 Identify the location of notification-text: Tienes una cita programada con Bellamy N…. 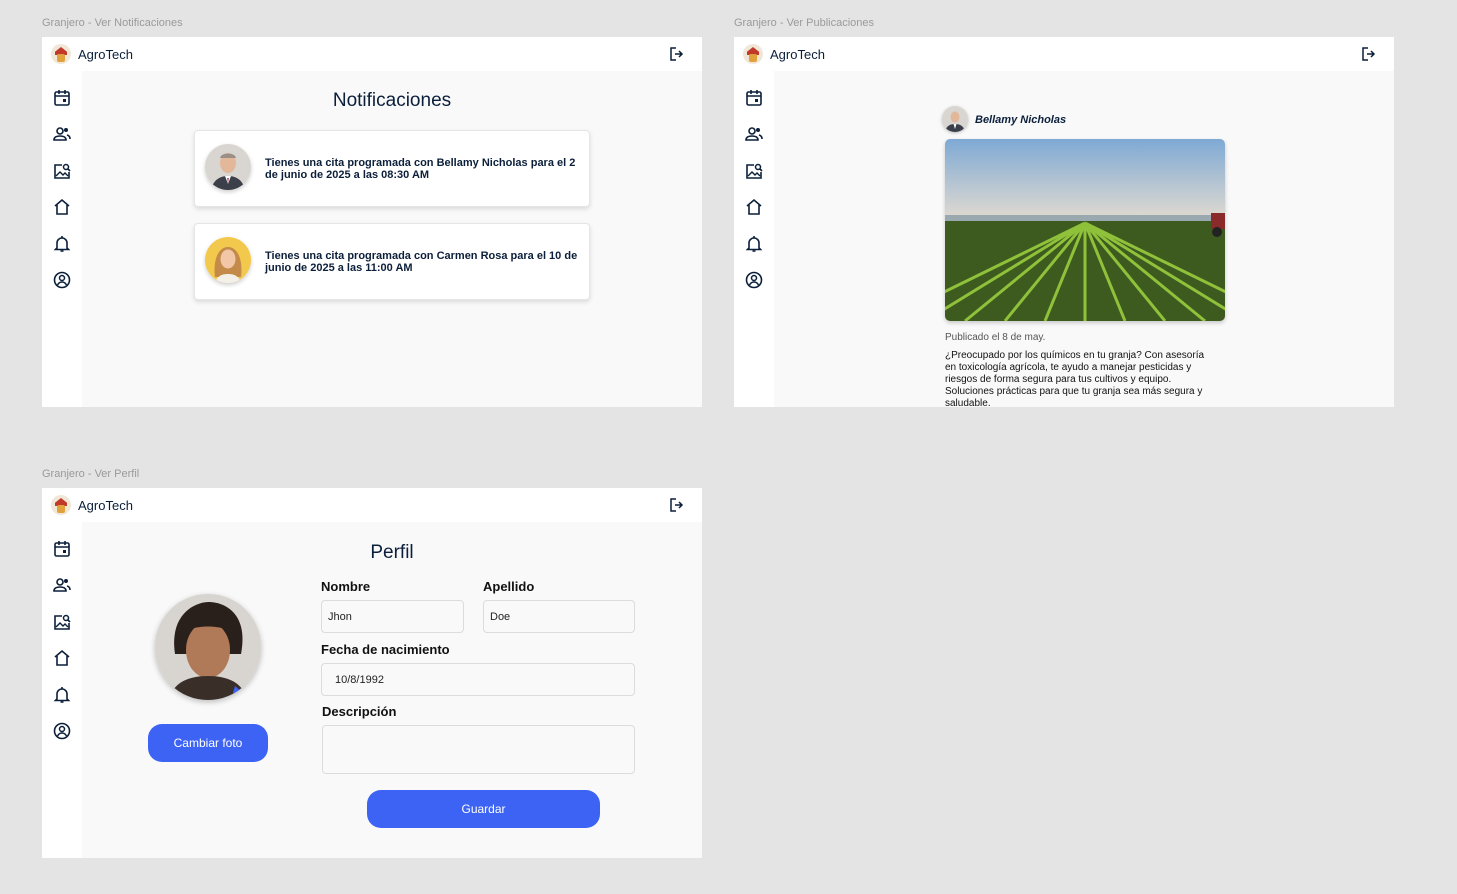
(420, 169).